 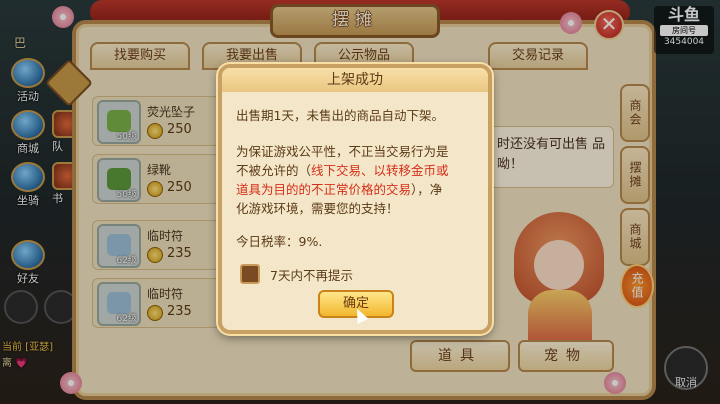 What do you see at coordinates (250, 274) in the screenshot?
I see `dont-show-checkbox` at bounding box center [250, 274].